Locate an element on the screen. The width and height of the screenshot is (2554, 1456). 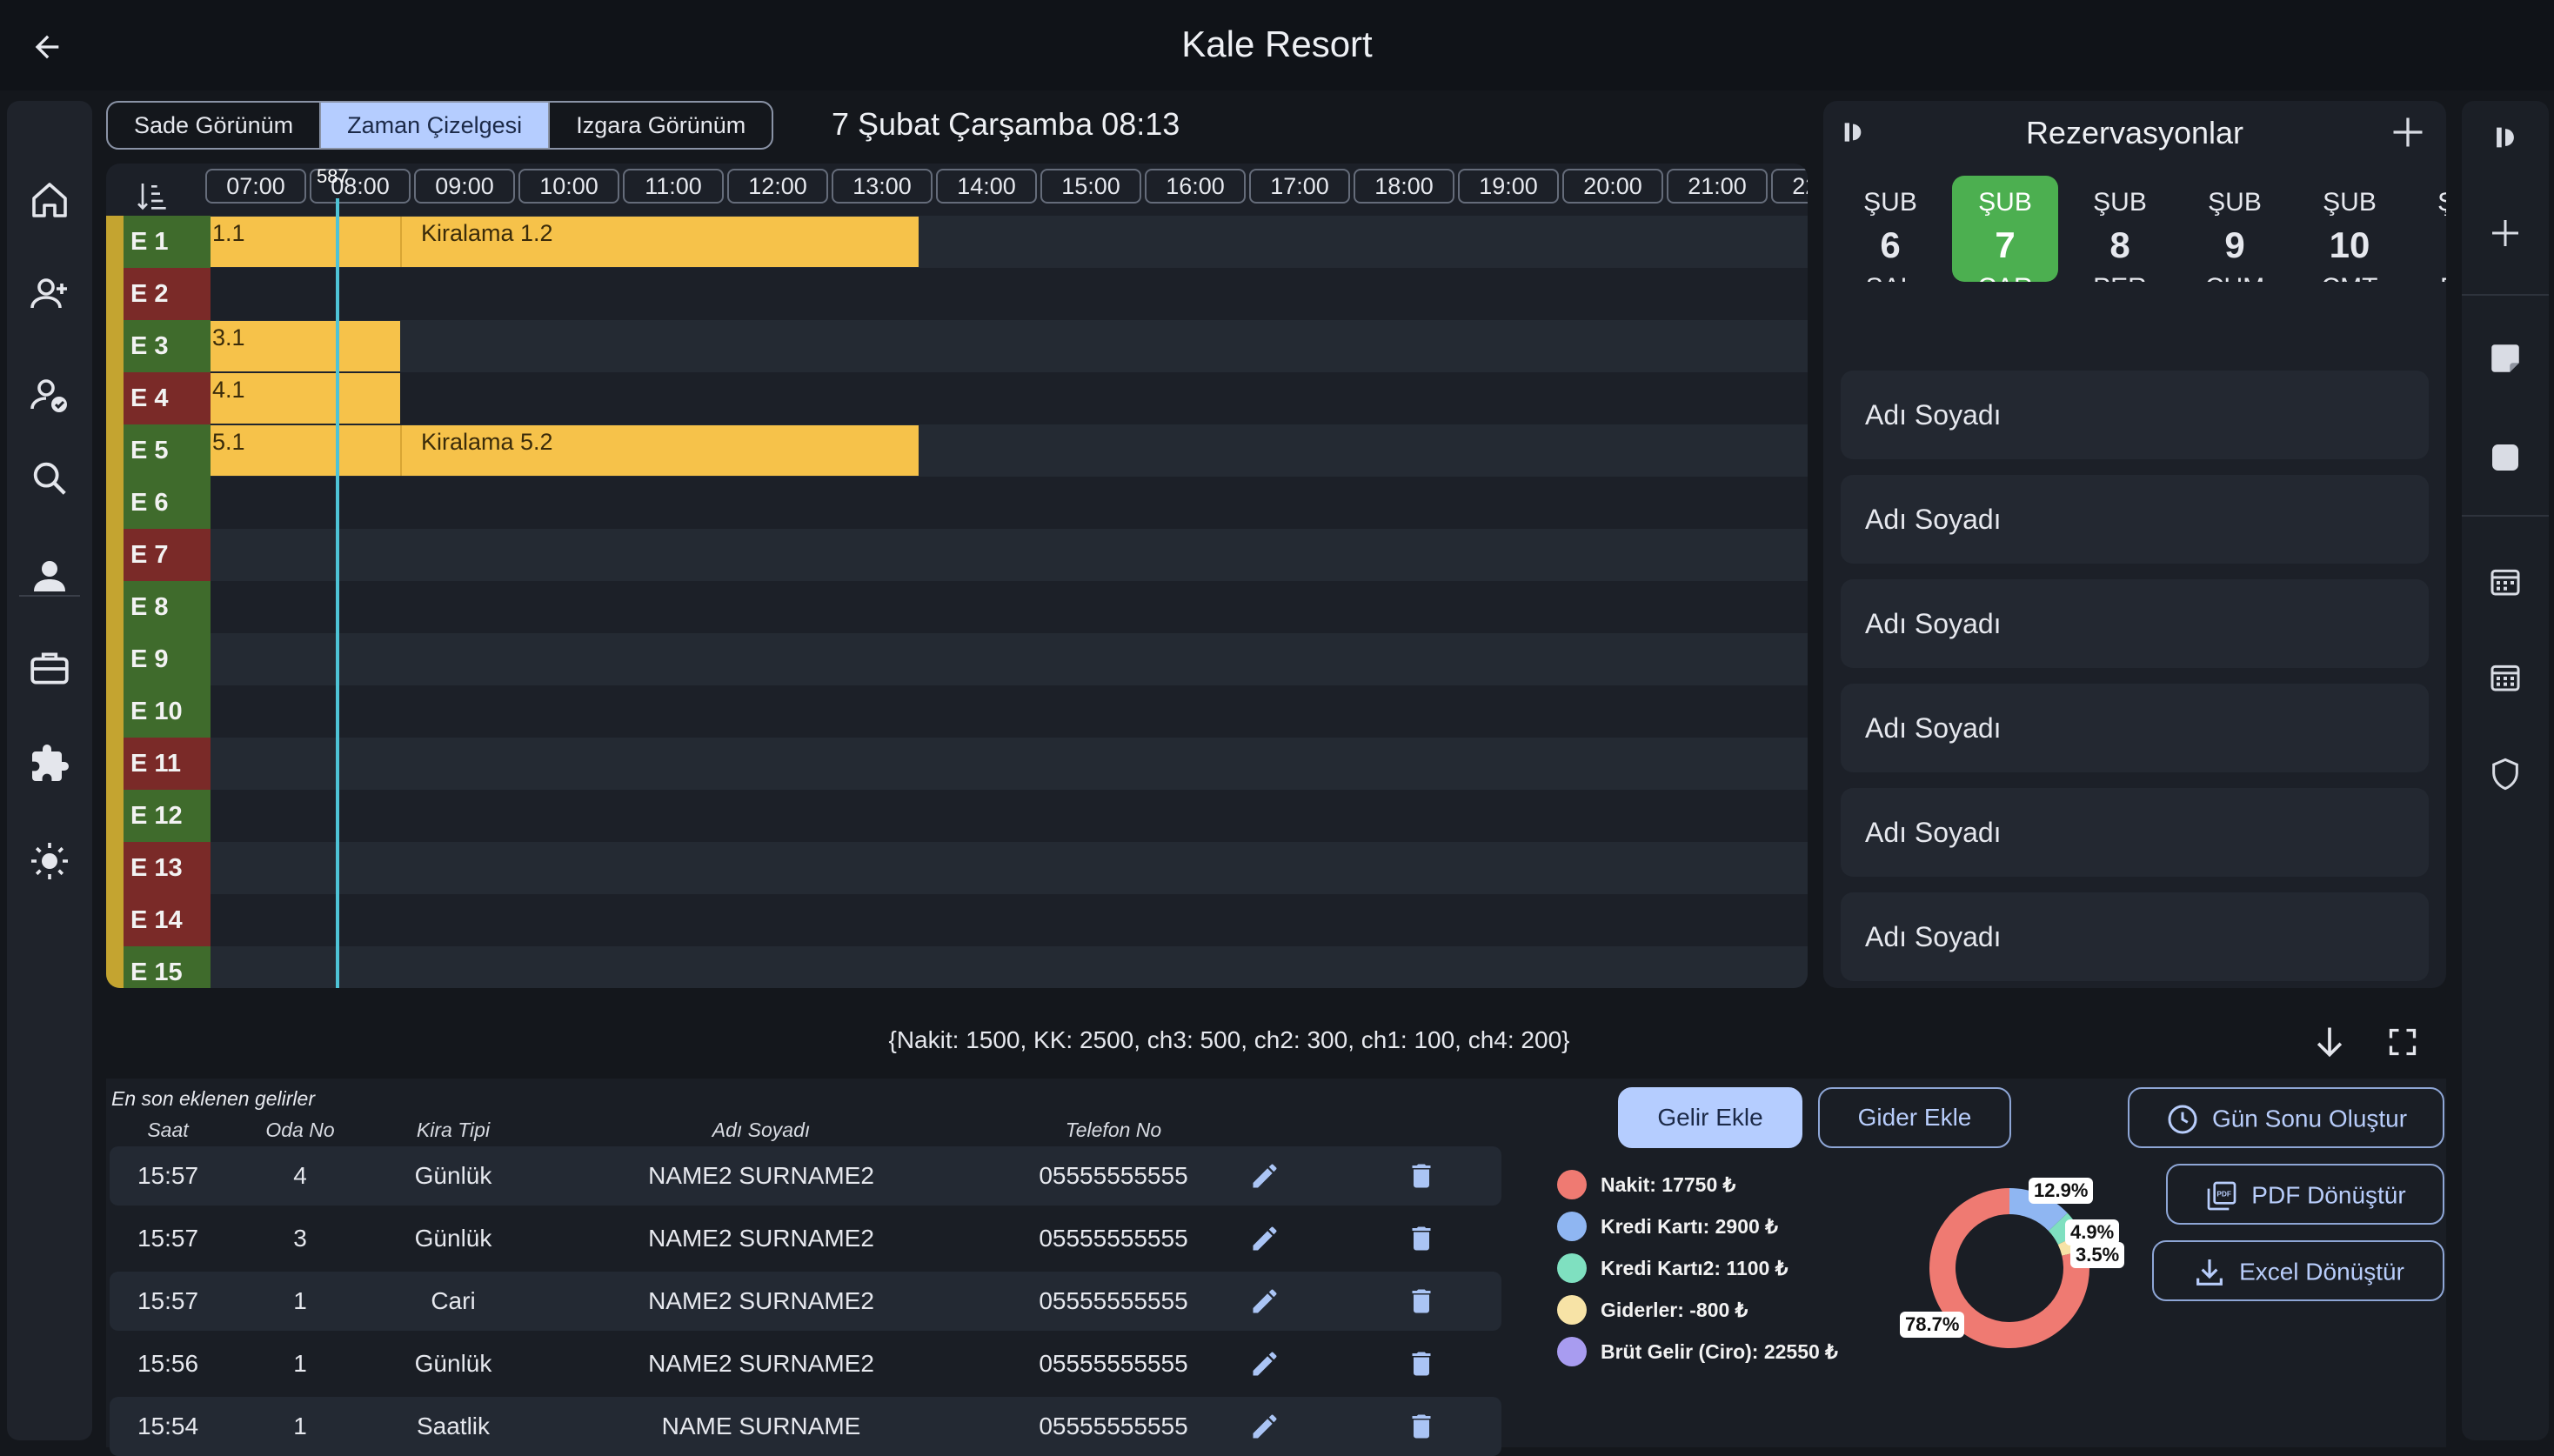
add-person-icon is located at coordinates (49, 294).